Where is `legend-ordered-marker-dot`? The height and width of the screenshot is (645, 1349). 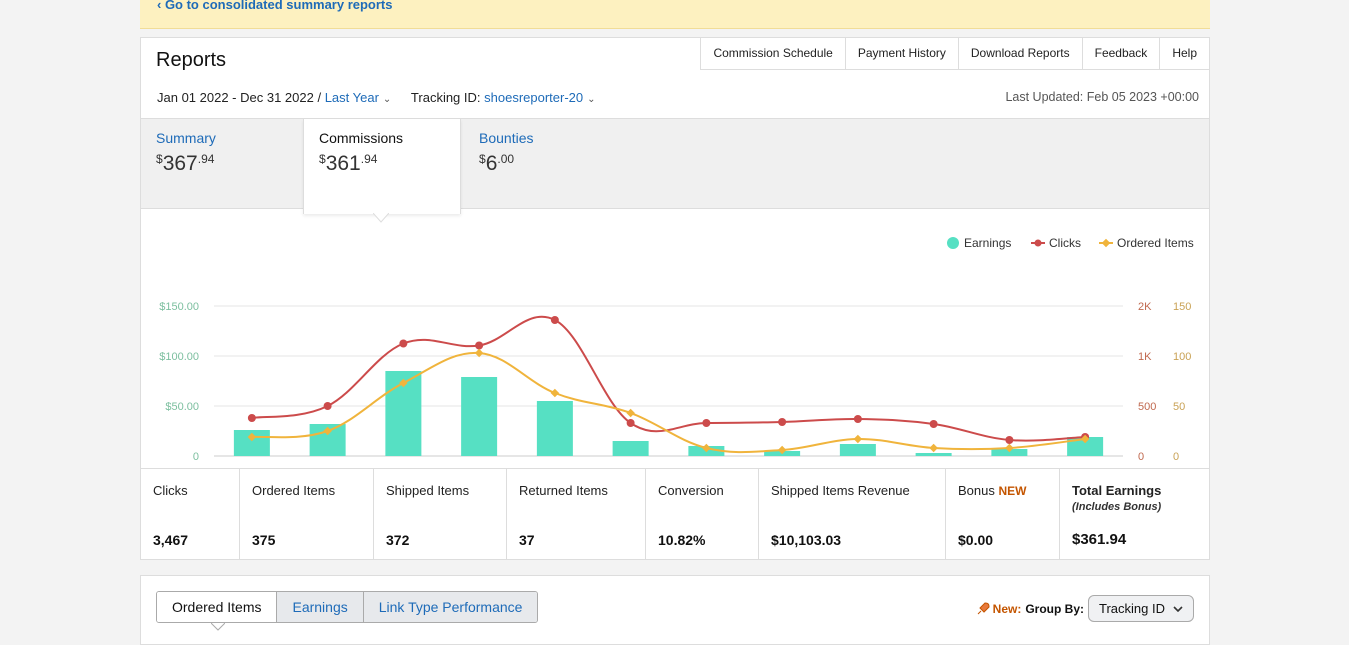 legend-ordered-marker-dot is located at coordinates (1106, 243).